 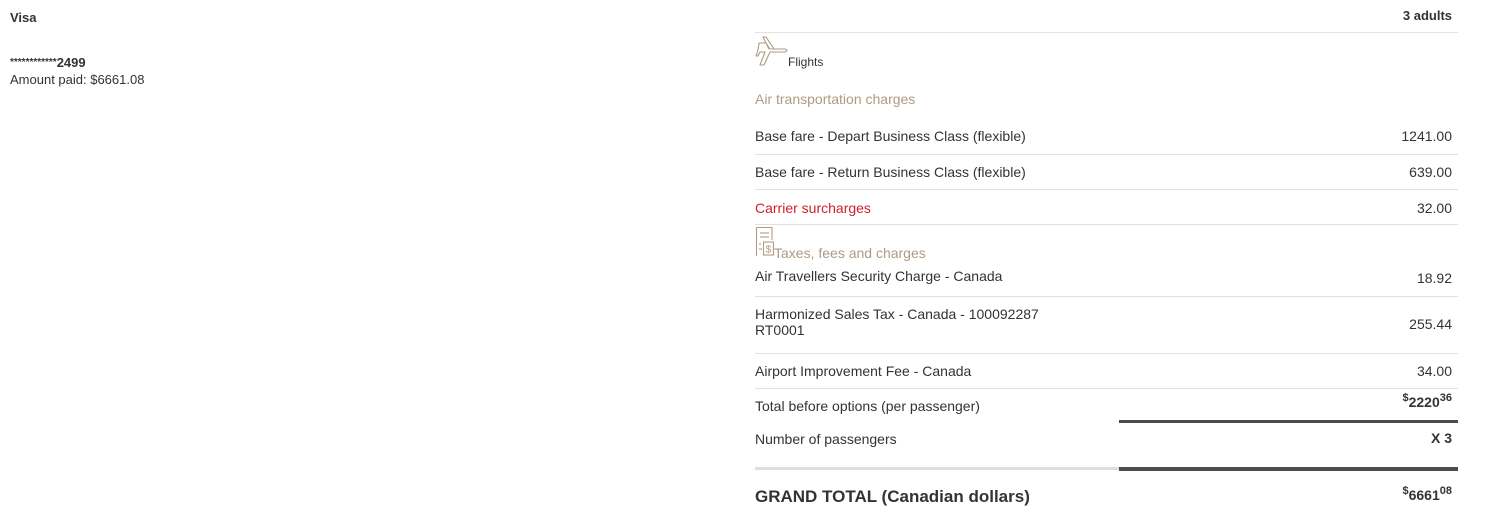 What do you see at coordinates (1430, 324) in the screenshot?
I see `row-value: 255.44` at bounding box center [1430, 324].